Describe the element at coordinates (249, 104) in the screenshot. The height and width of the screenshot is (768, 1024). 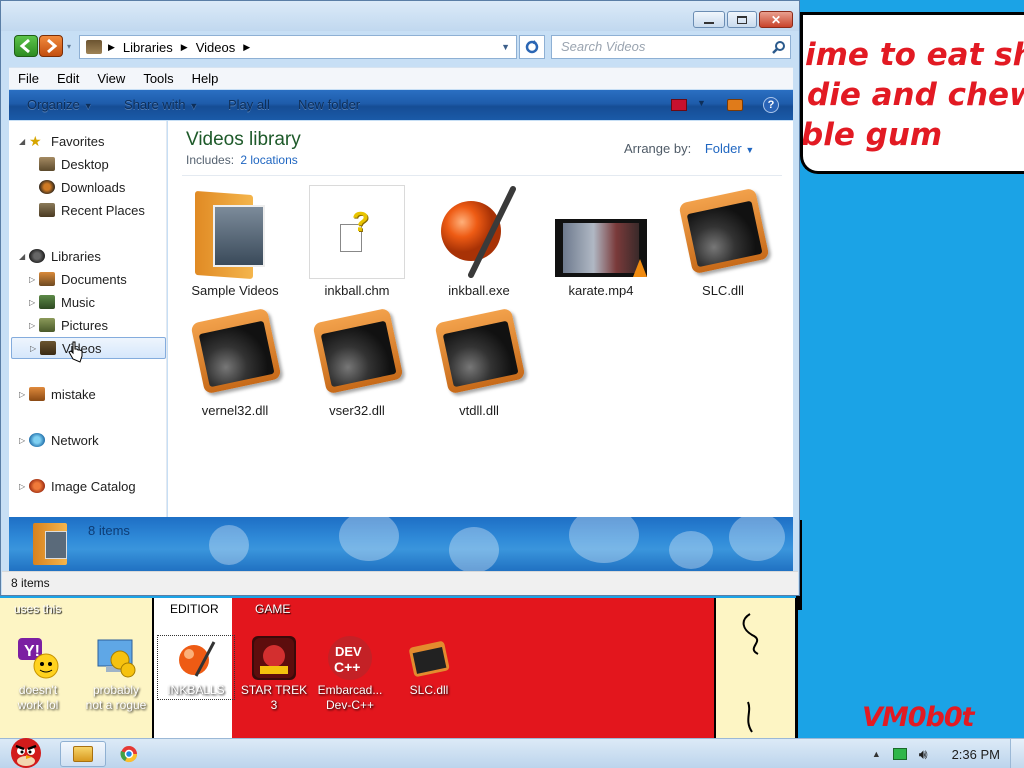
I see `play-all-button: Play all` at that location.